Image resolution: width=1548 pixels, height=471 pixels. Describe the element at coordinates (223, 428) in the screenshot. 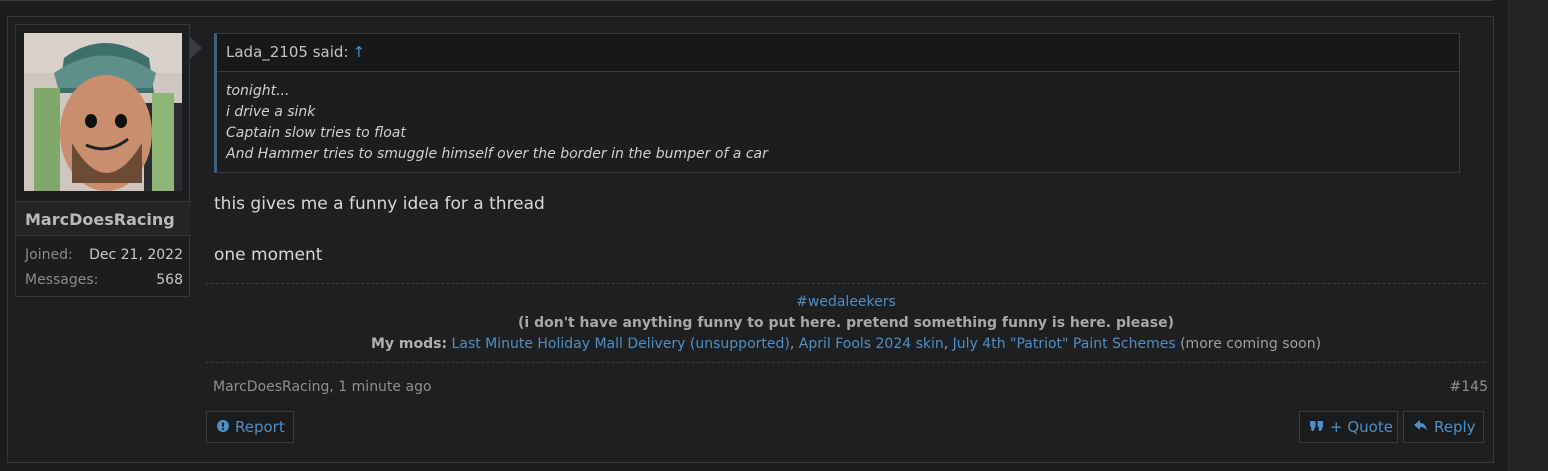

I see `alert-circle-icon` at that location.